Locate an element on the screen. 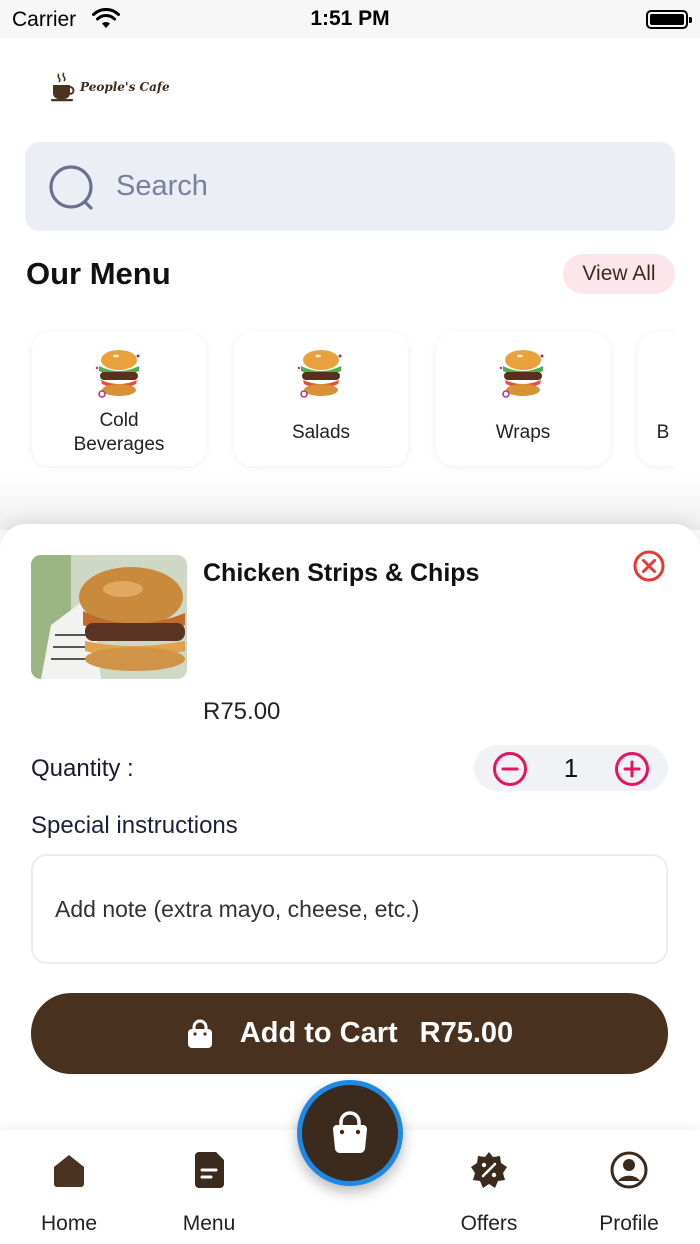 Image resolution: width=700 pixels, height=1244 pixels. plus-icon is located at coordinates (632, 769).